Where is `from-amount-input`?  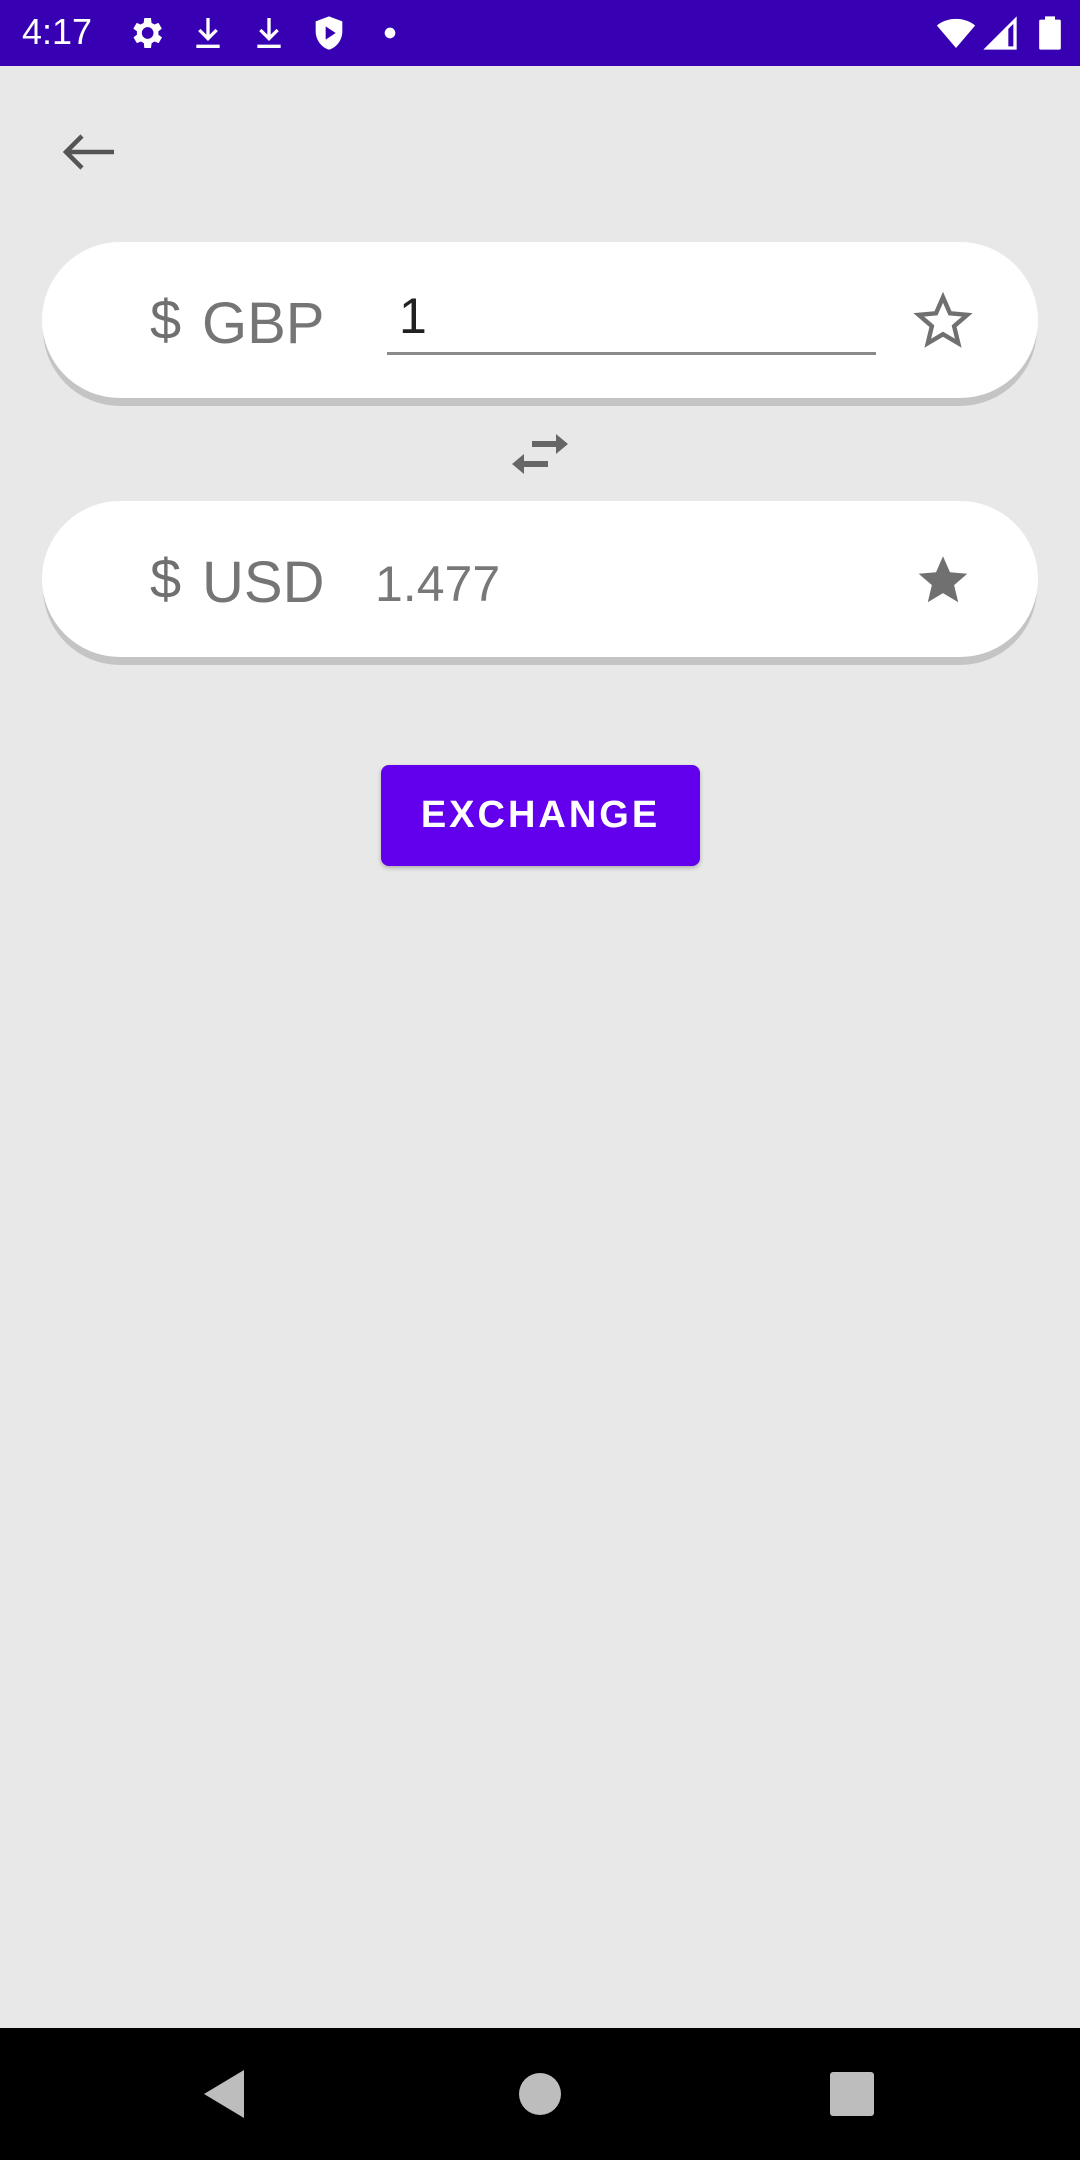 from-amount-input is located at coordinates (631, 317).